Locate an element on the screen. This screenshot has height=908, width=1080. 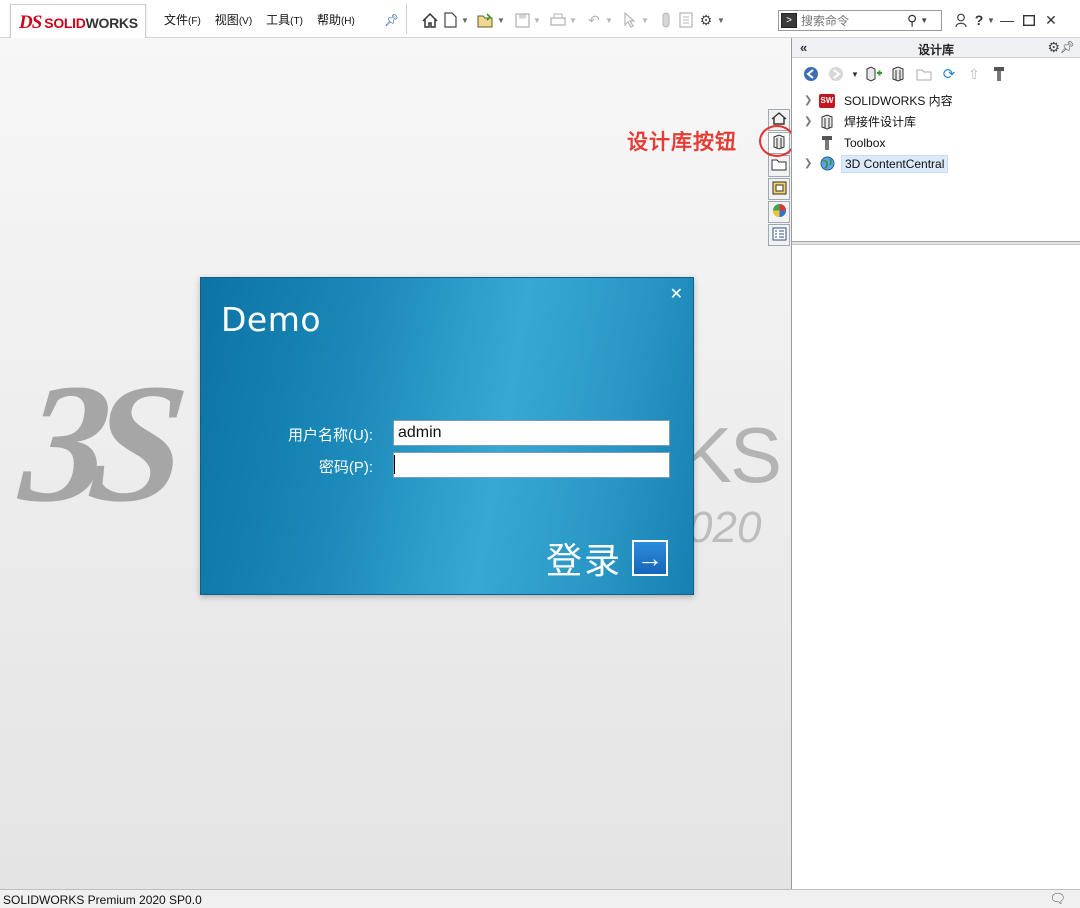
login-label: 登录 is located at coordinates (584, 561).